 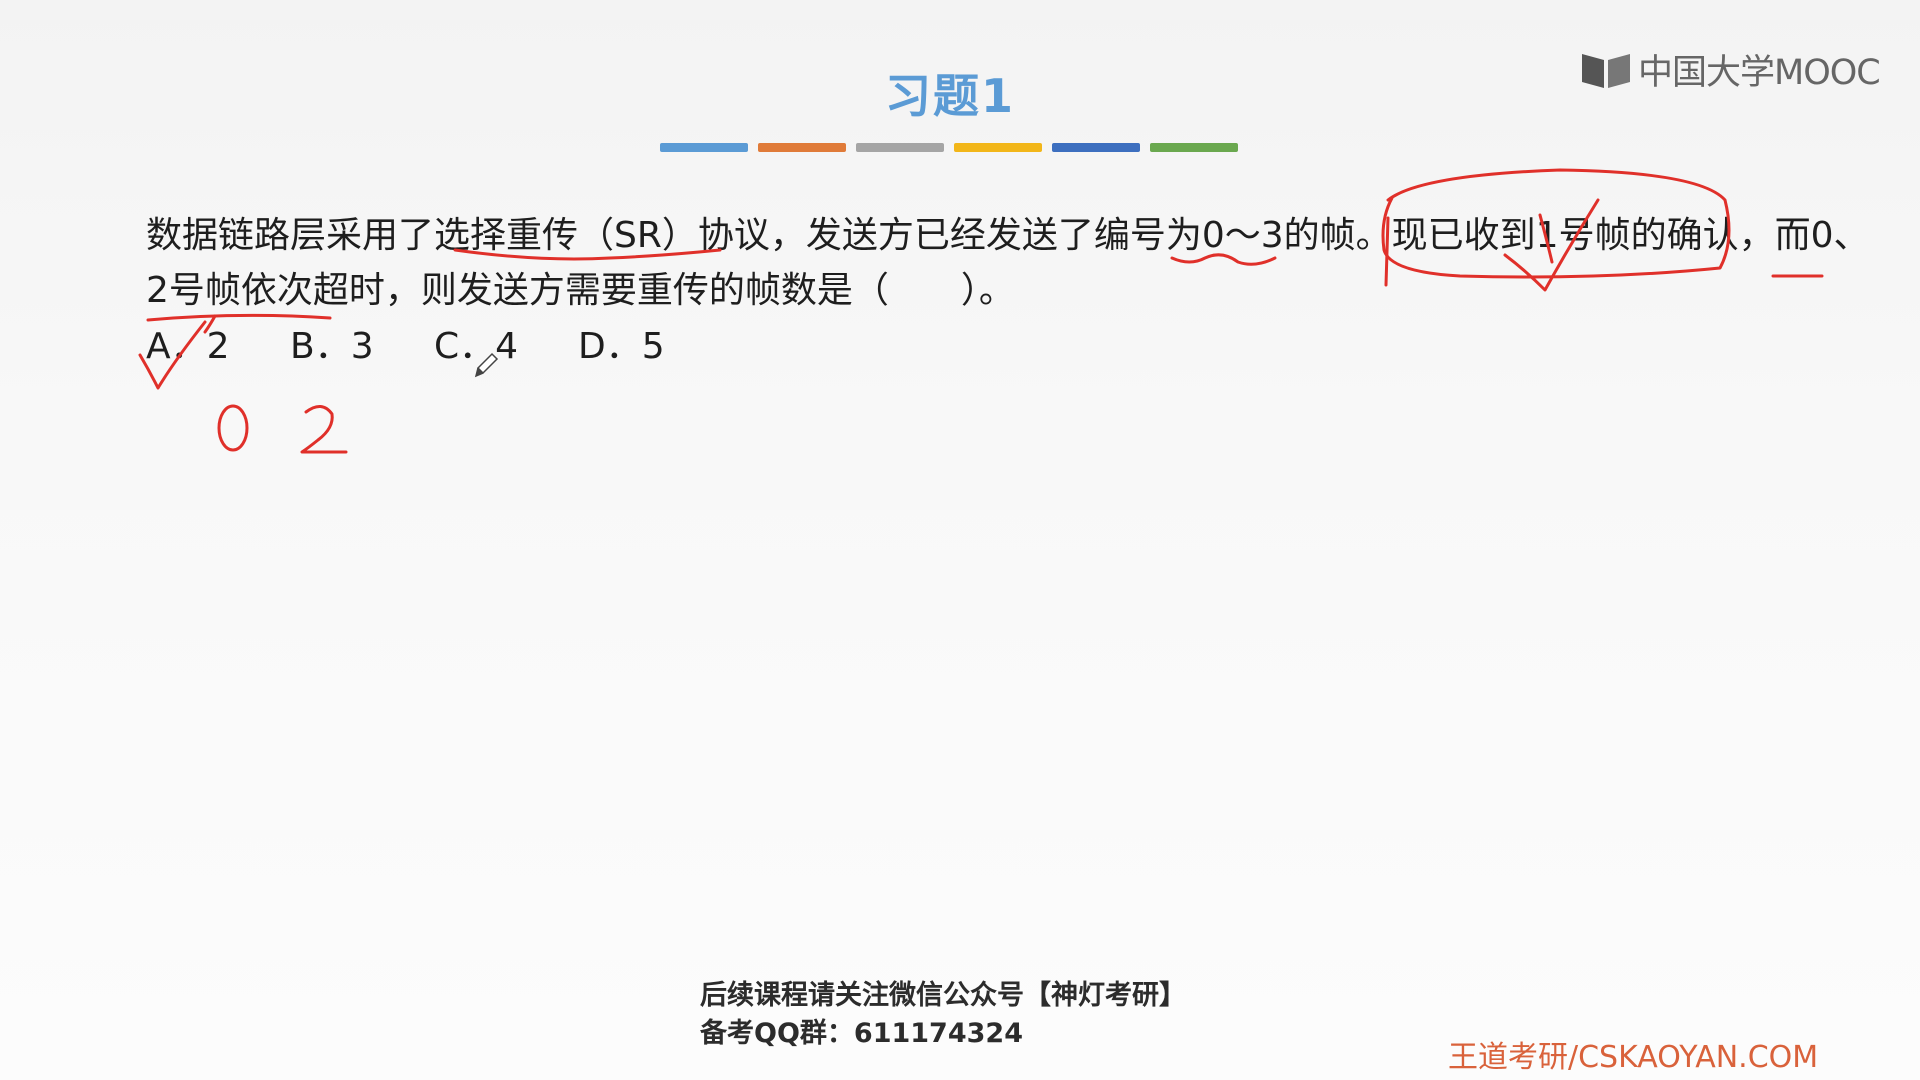 I want to click on book-logo-icon, so click(x=1606, y=70).